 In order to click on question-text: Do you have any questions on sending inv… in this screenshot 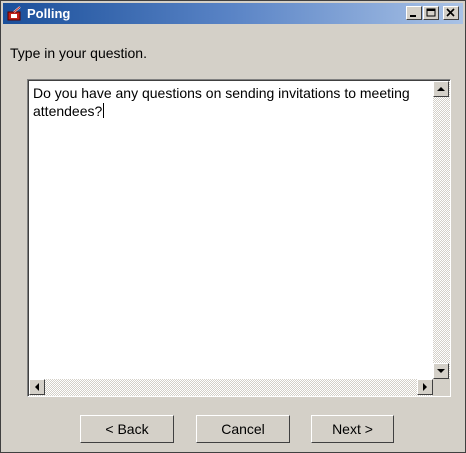, I will do `click(228, 102)`.